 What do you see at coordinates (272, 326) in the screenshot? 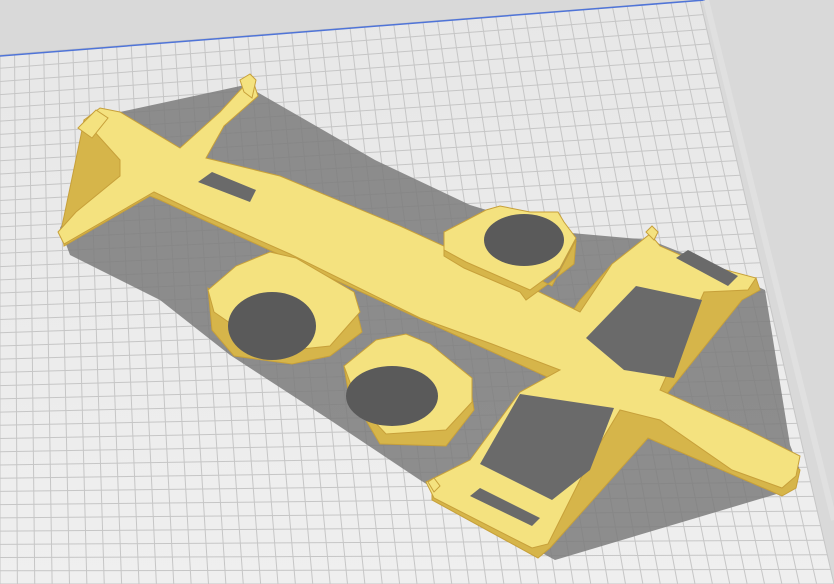
I see `clip2-hole` at bounding box center [272, 326].